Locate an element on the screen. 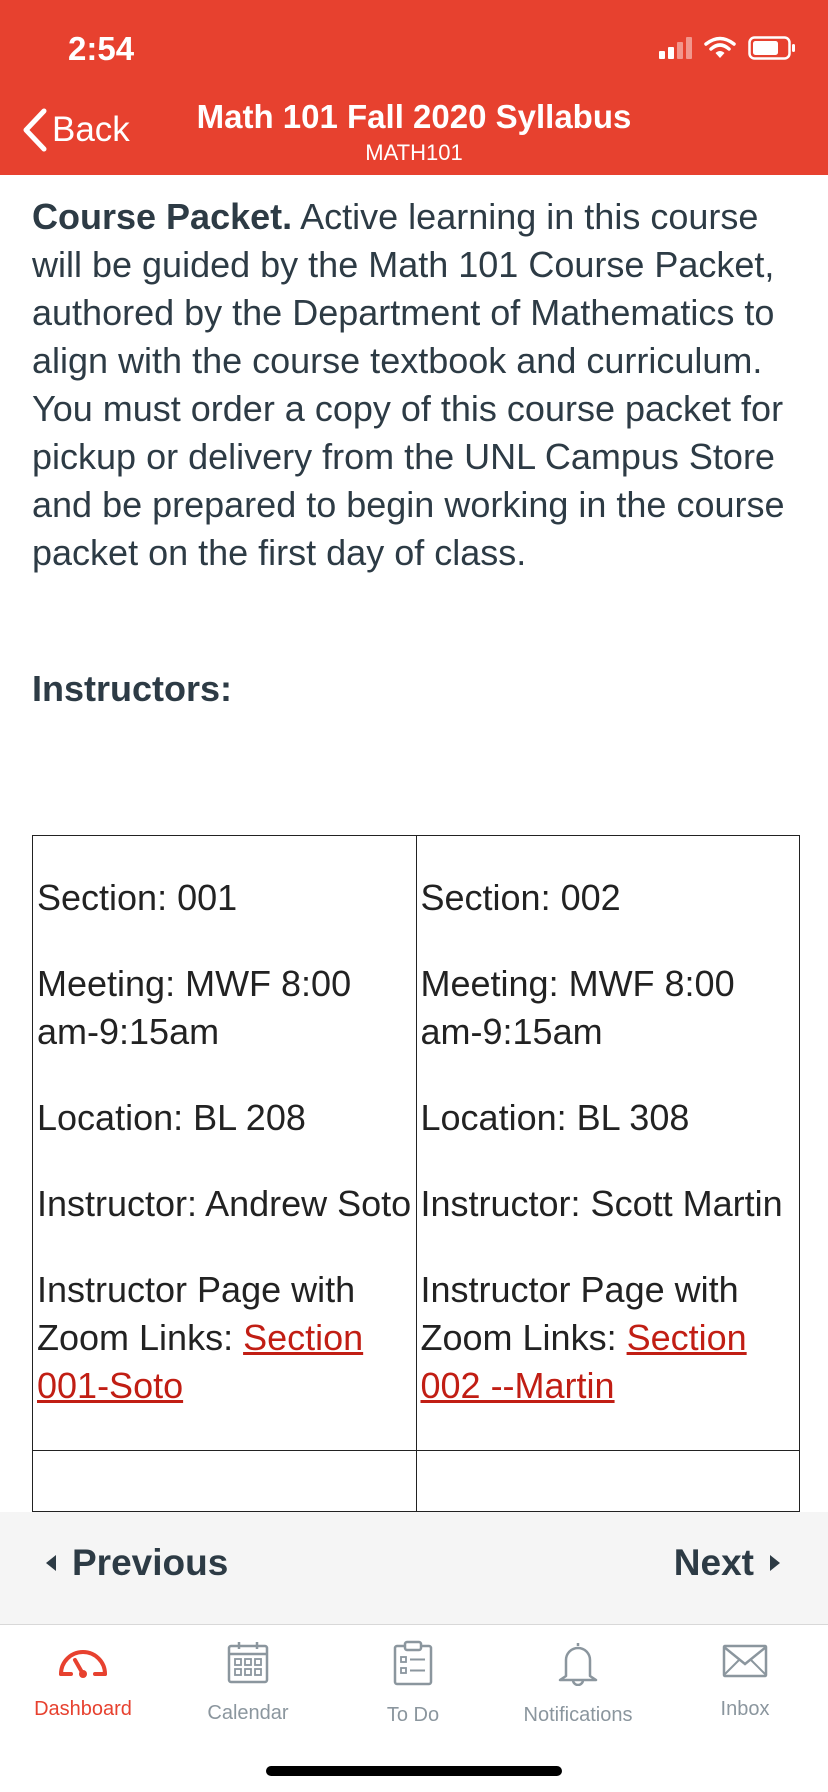 This screenshot has width=828, height=1792. table-row is located at coordinates (416, 1481).